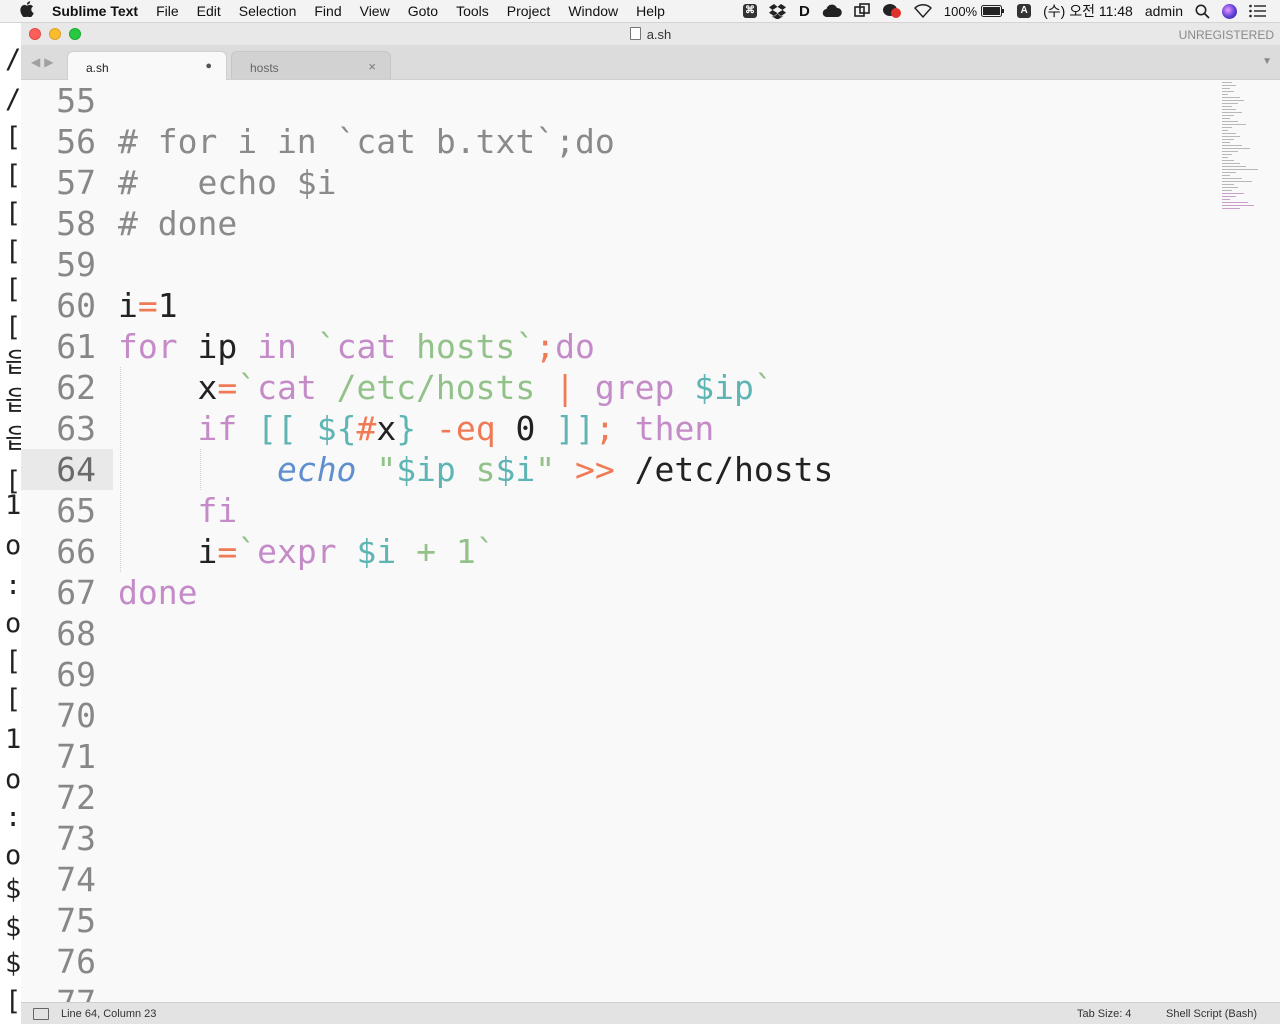 The image size is (1280, 1024). Describe the element at coordinates (177, 223) in the screenshot. I see `code-line: # done` at that location.